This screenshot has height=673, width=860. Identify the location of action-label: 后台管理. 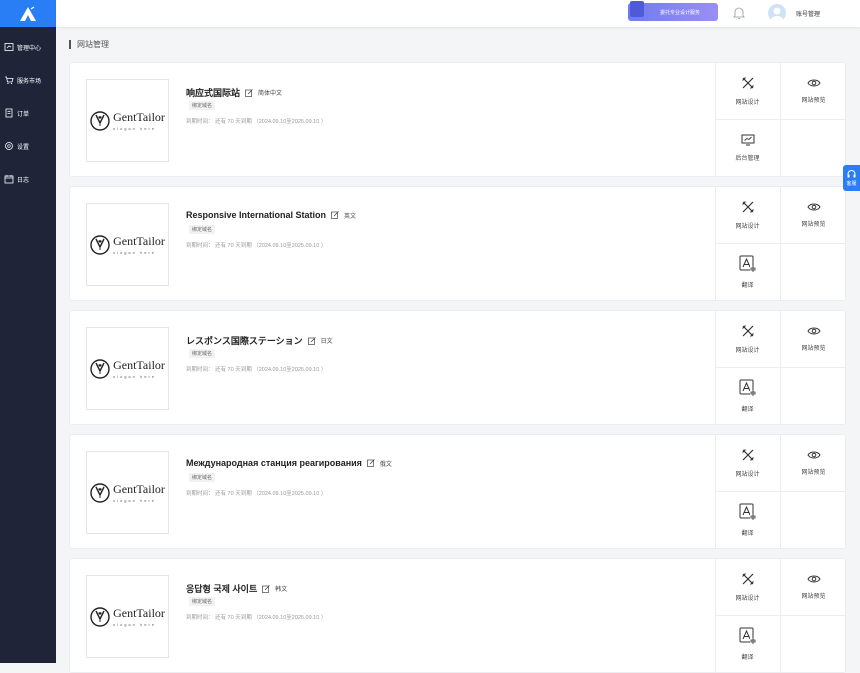
(747, 159).